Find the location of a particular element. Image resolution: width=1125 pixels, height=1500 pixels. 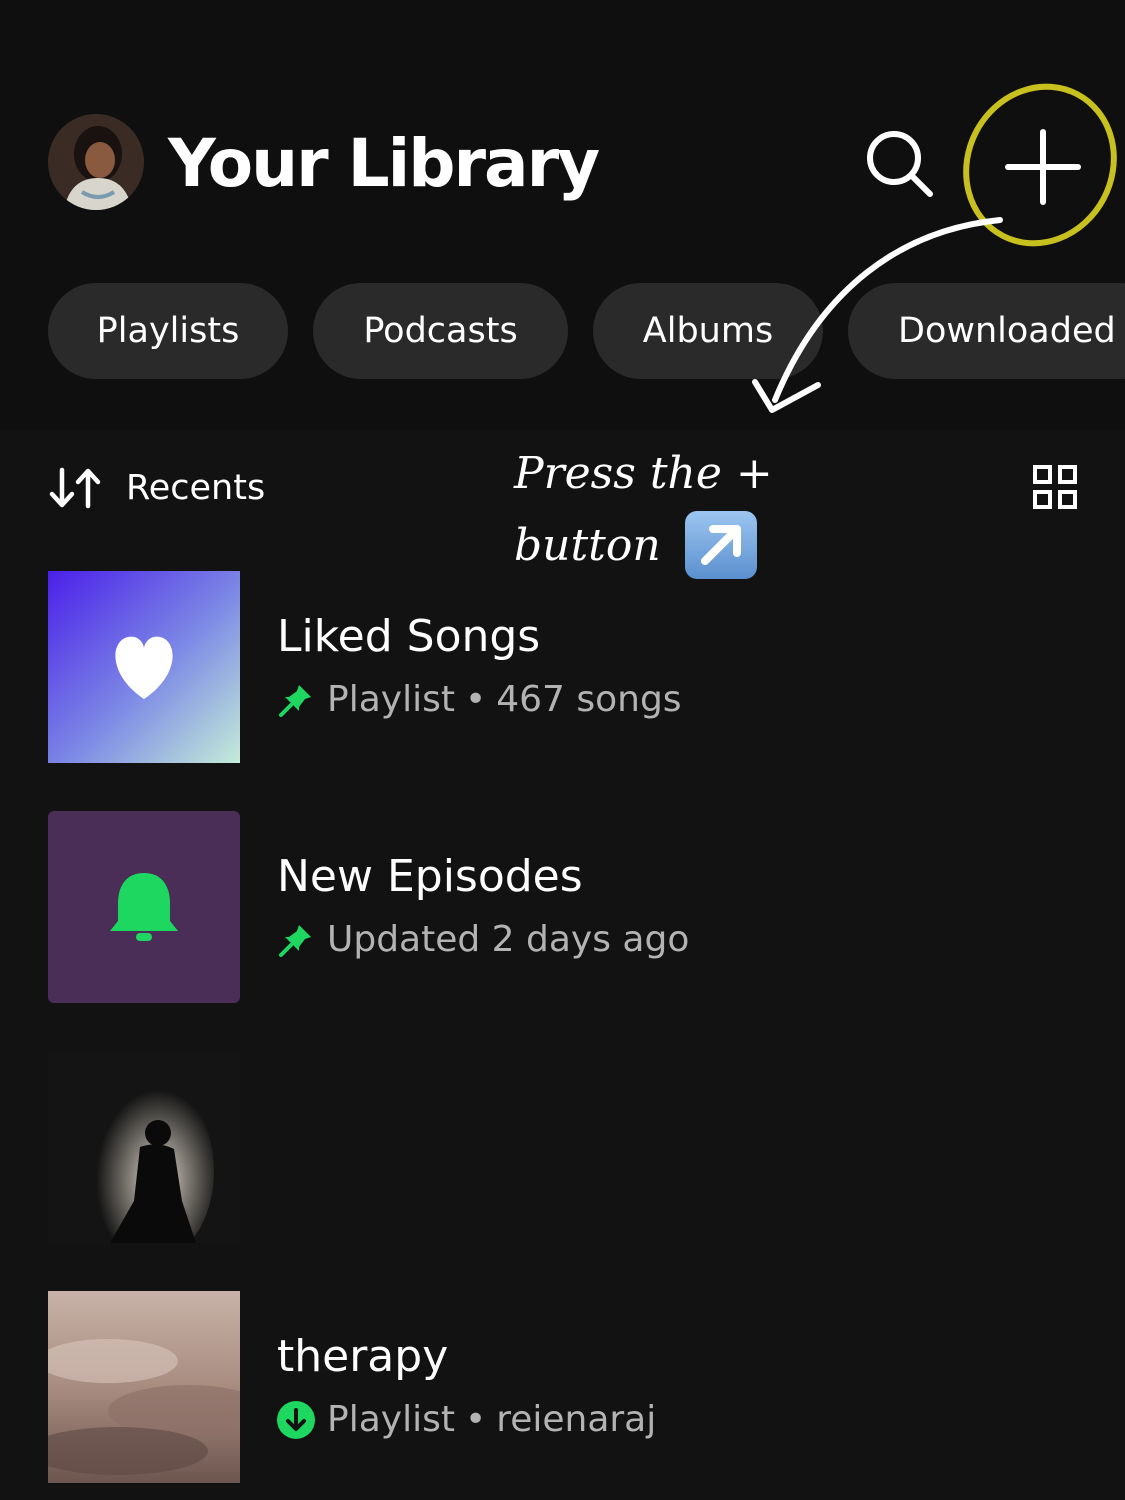

item-title: therapy is located at coordinates (363, 1356).